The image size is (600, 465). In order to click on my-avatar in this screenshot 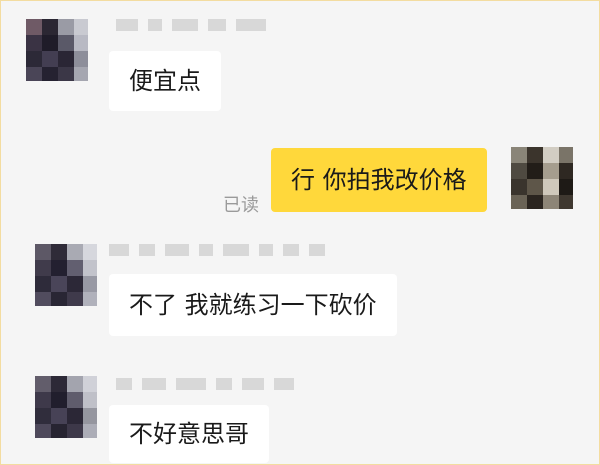, I will do `click(542, 178)`.